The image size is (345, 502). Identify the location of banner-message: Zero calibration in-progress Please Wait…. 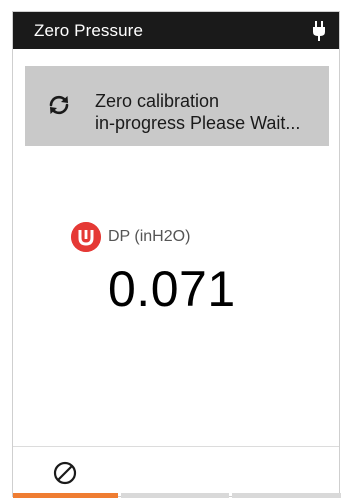
(210, 112).